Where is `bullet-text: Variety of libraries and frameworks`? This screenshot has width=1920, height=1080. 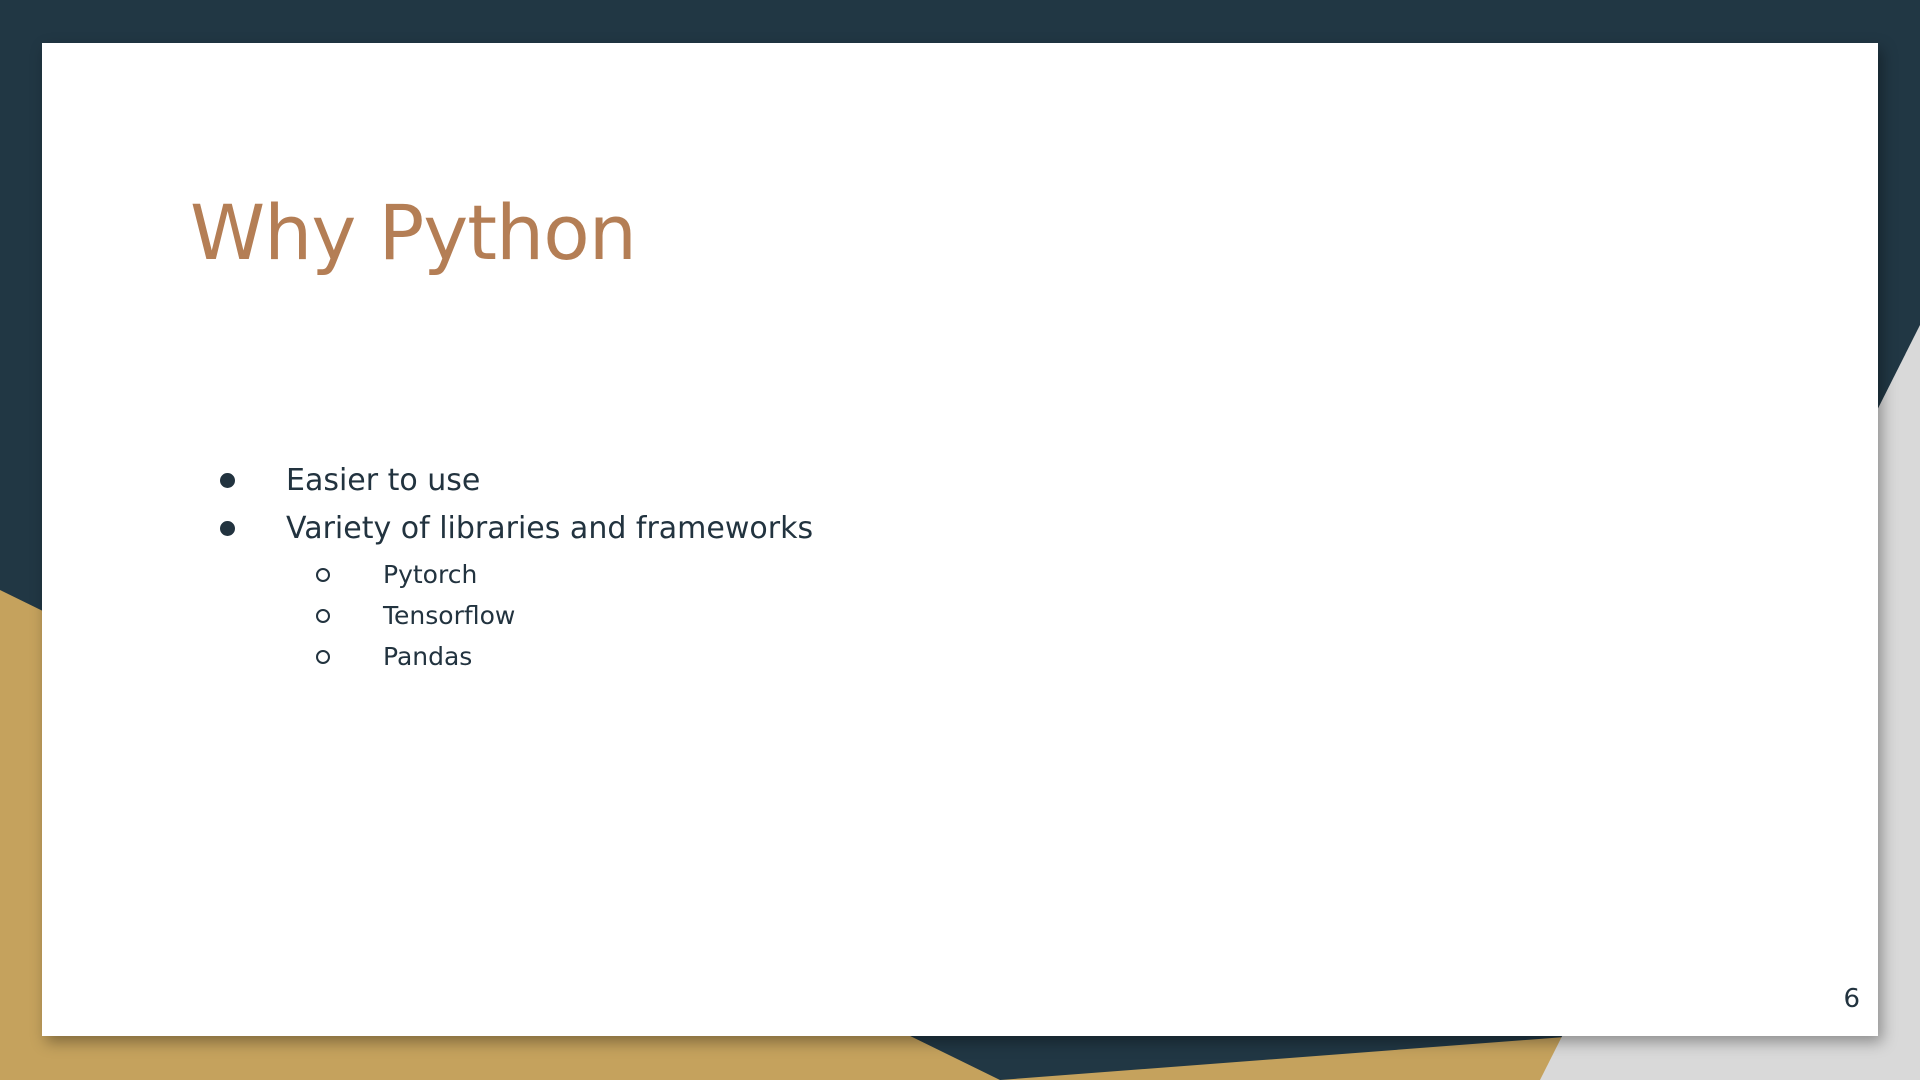 bullet-text: Variety of libraries and frameworks is located at coordinates (549, 529).